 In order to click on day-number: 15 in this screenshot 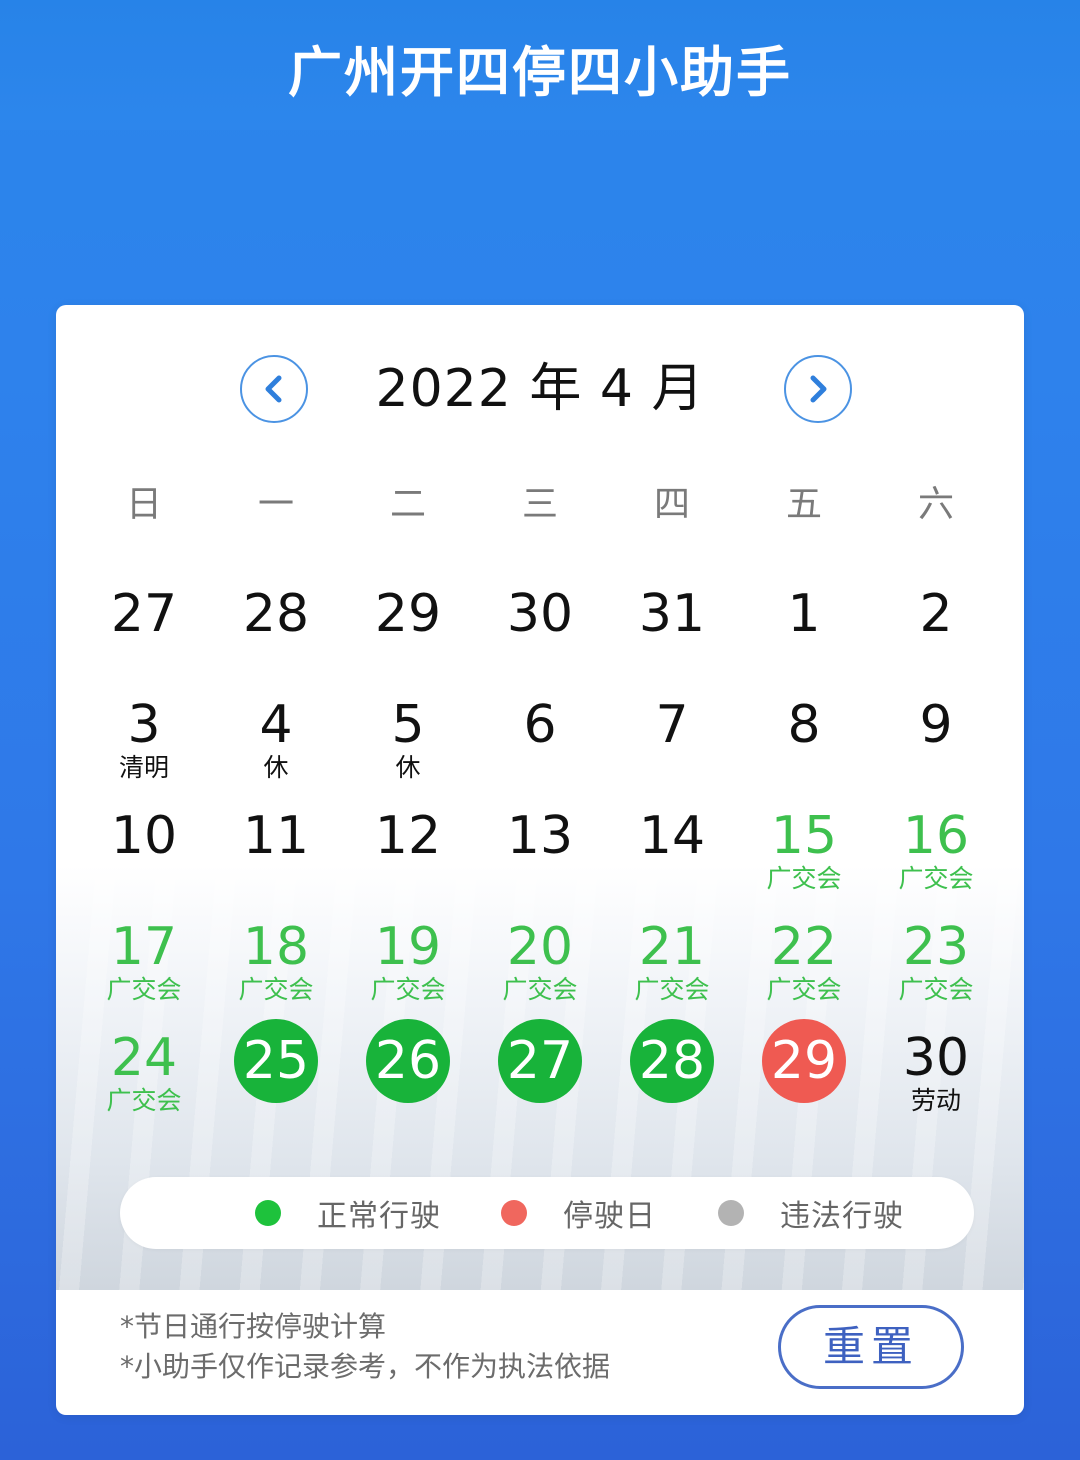, I will do `click(804, 836)`.